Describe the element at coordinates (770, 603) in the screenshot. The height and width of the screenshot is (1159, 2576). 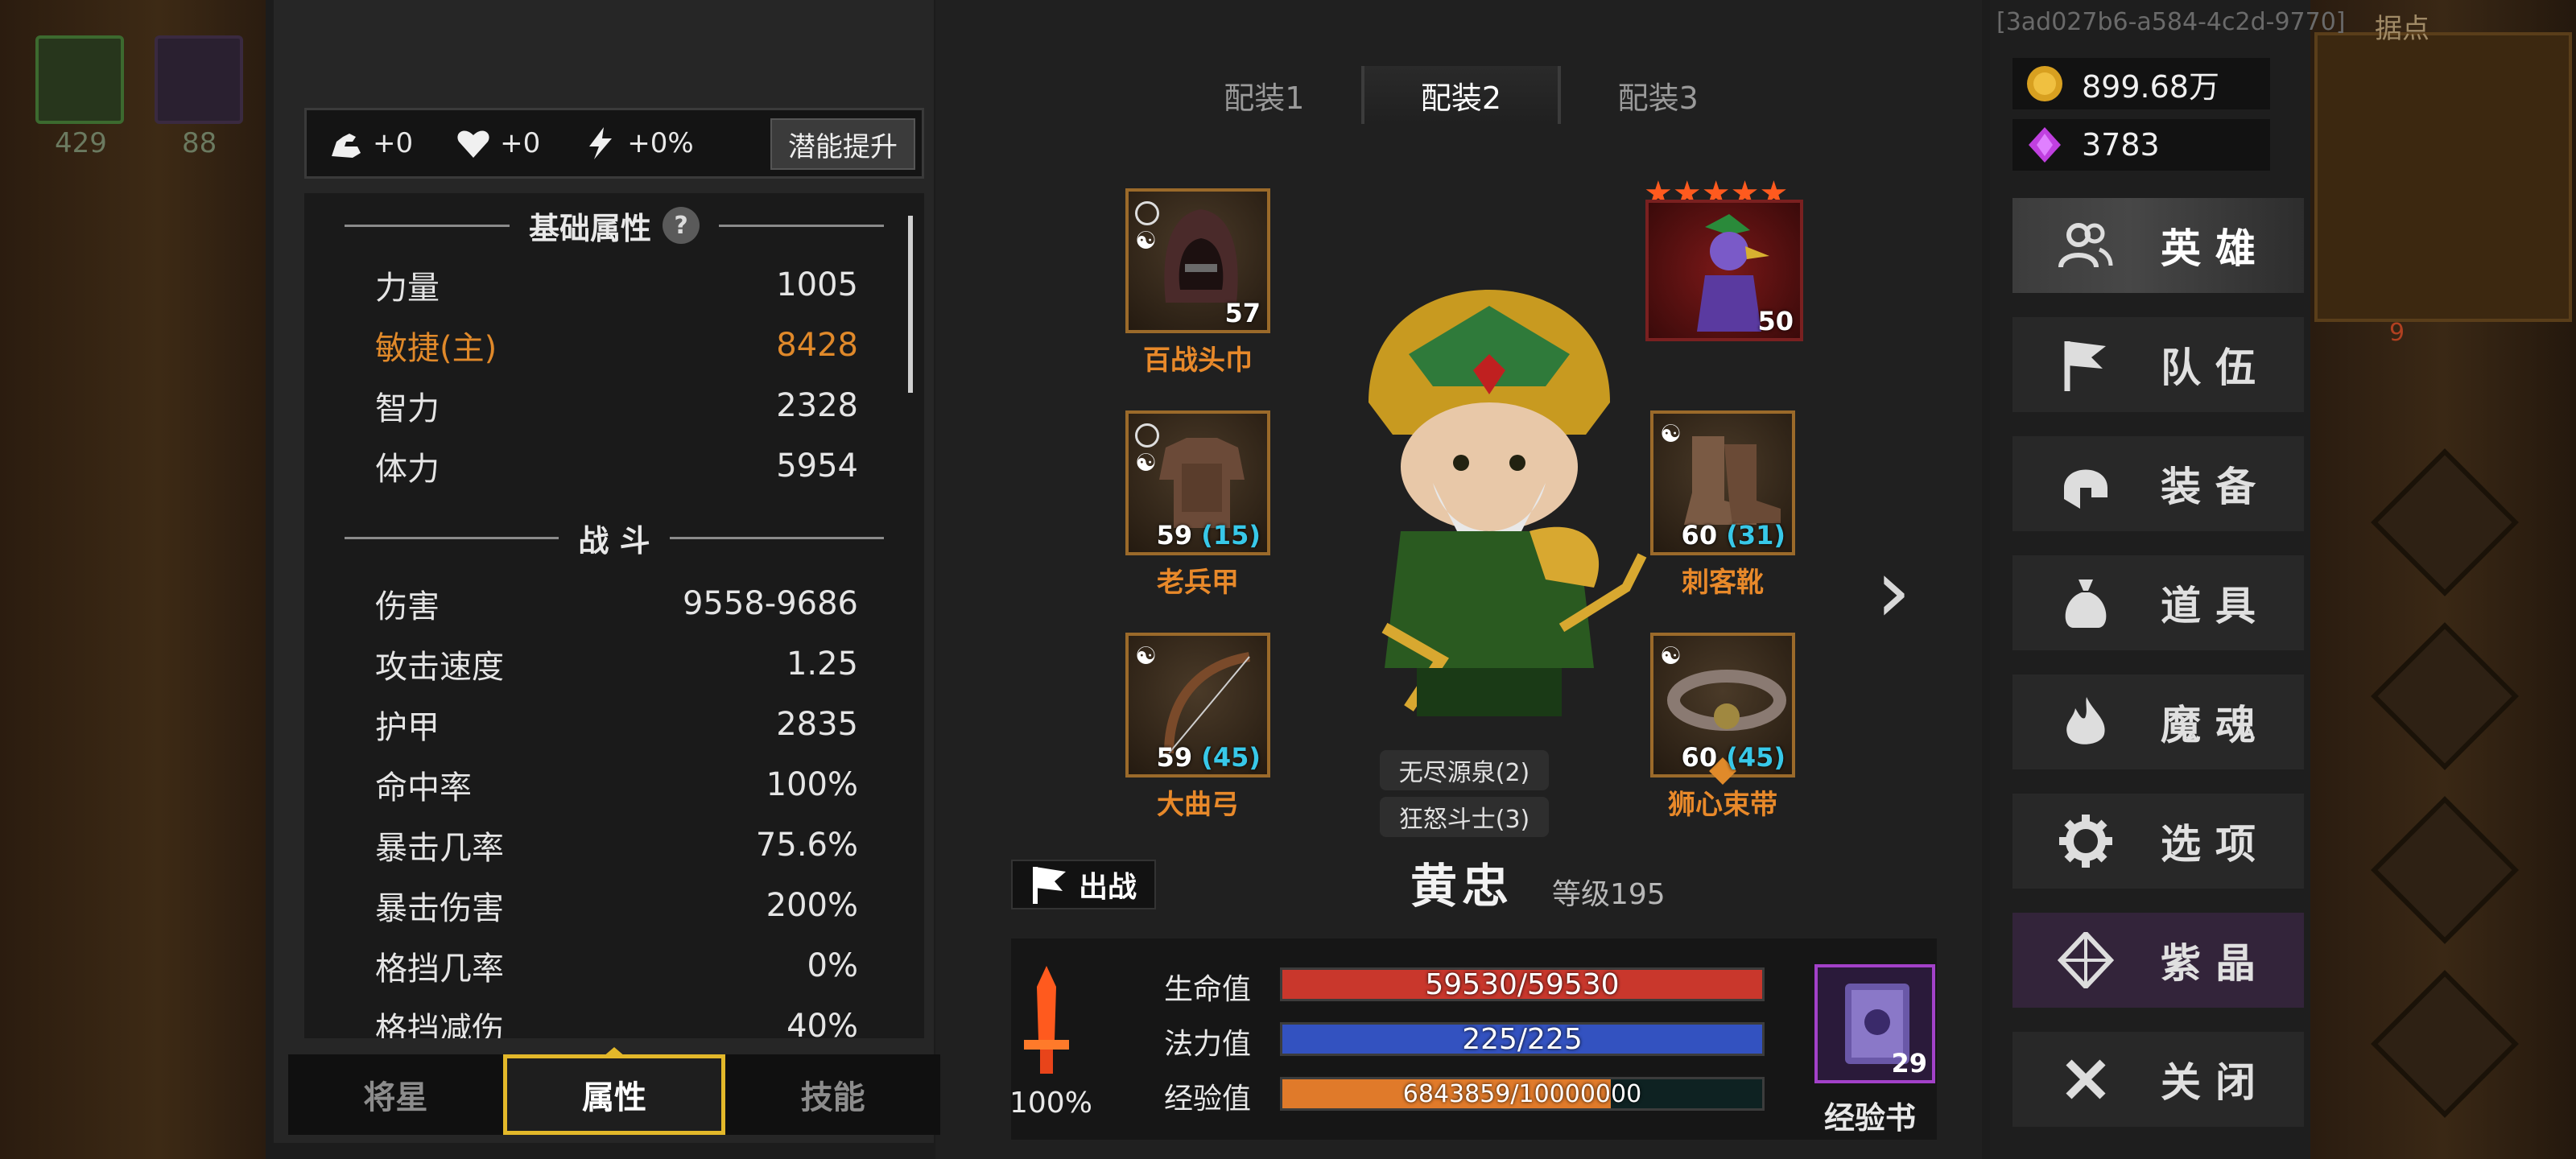
I see `attr-value: 9558-9686` at that location.